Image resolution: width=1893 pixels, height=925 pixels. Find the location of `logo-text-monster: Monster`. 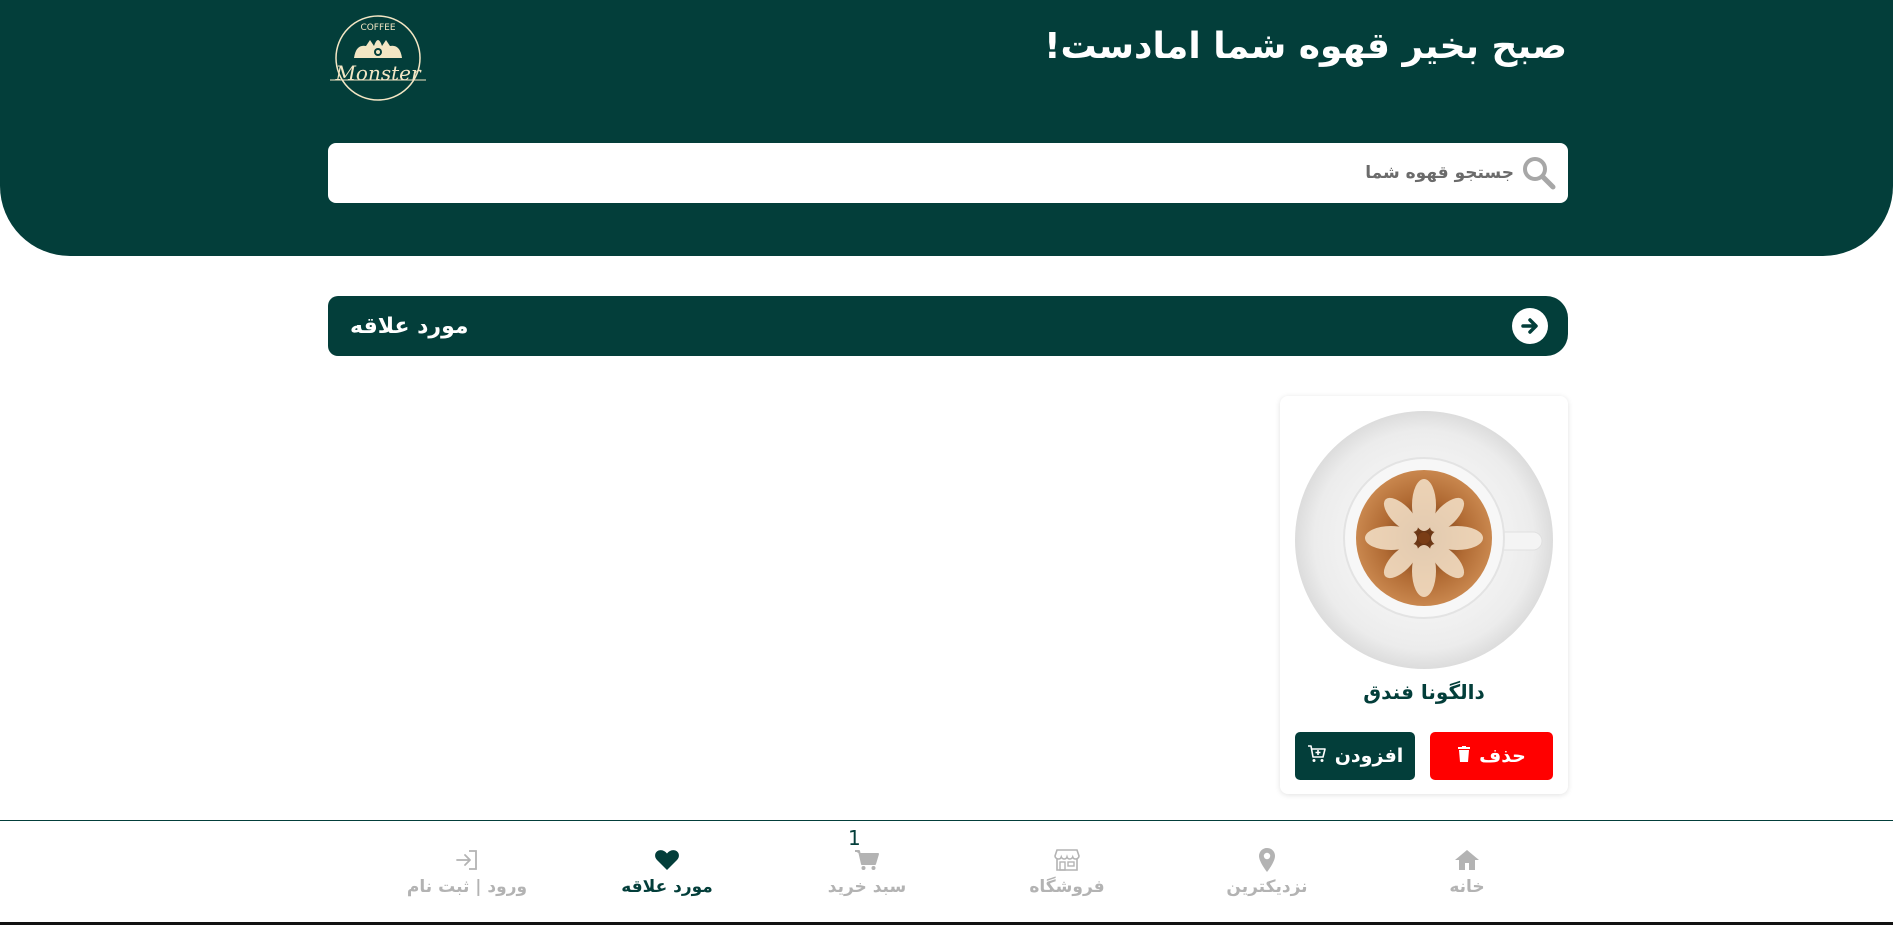

logo-text-monster: Monster is located at coordinates (378, 73).